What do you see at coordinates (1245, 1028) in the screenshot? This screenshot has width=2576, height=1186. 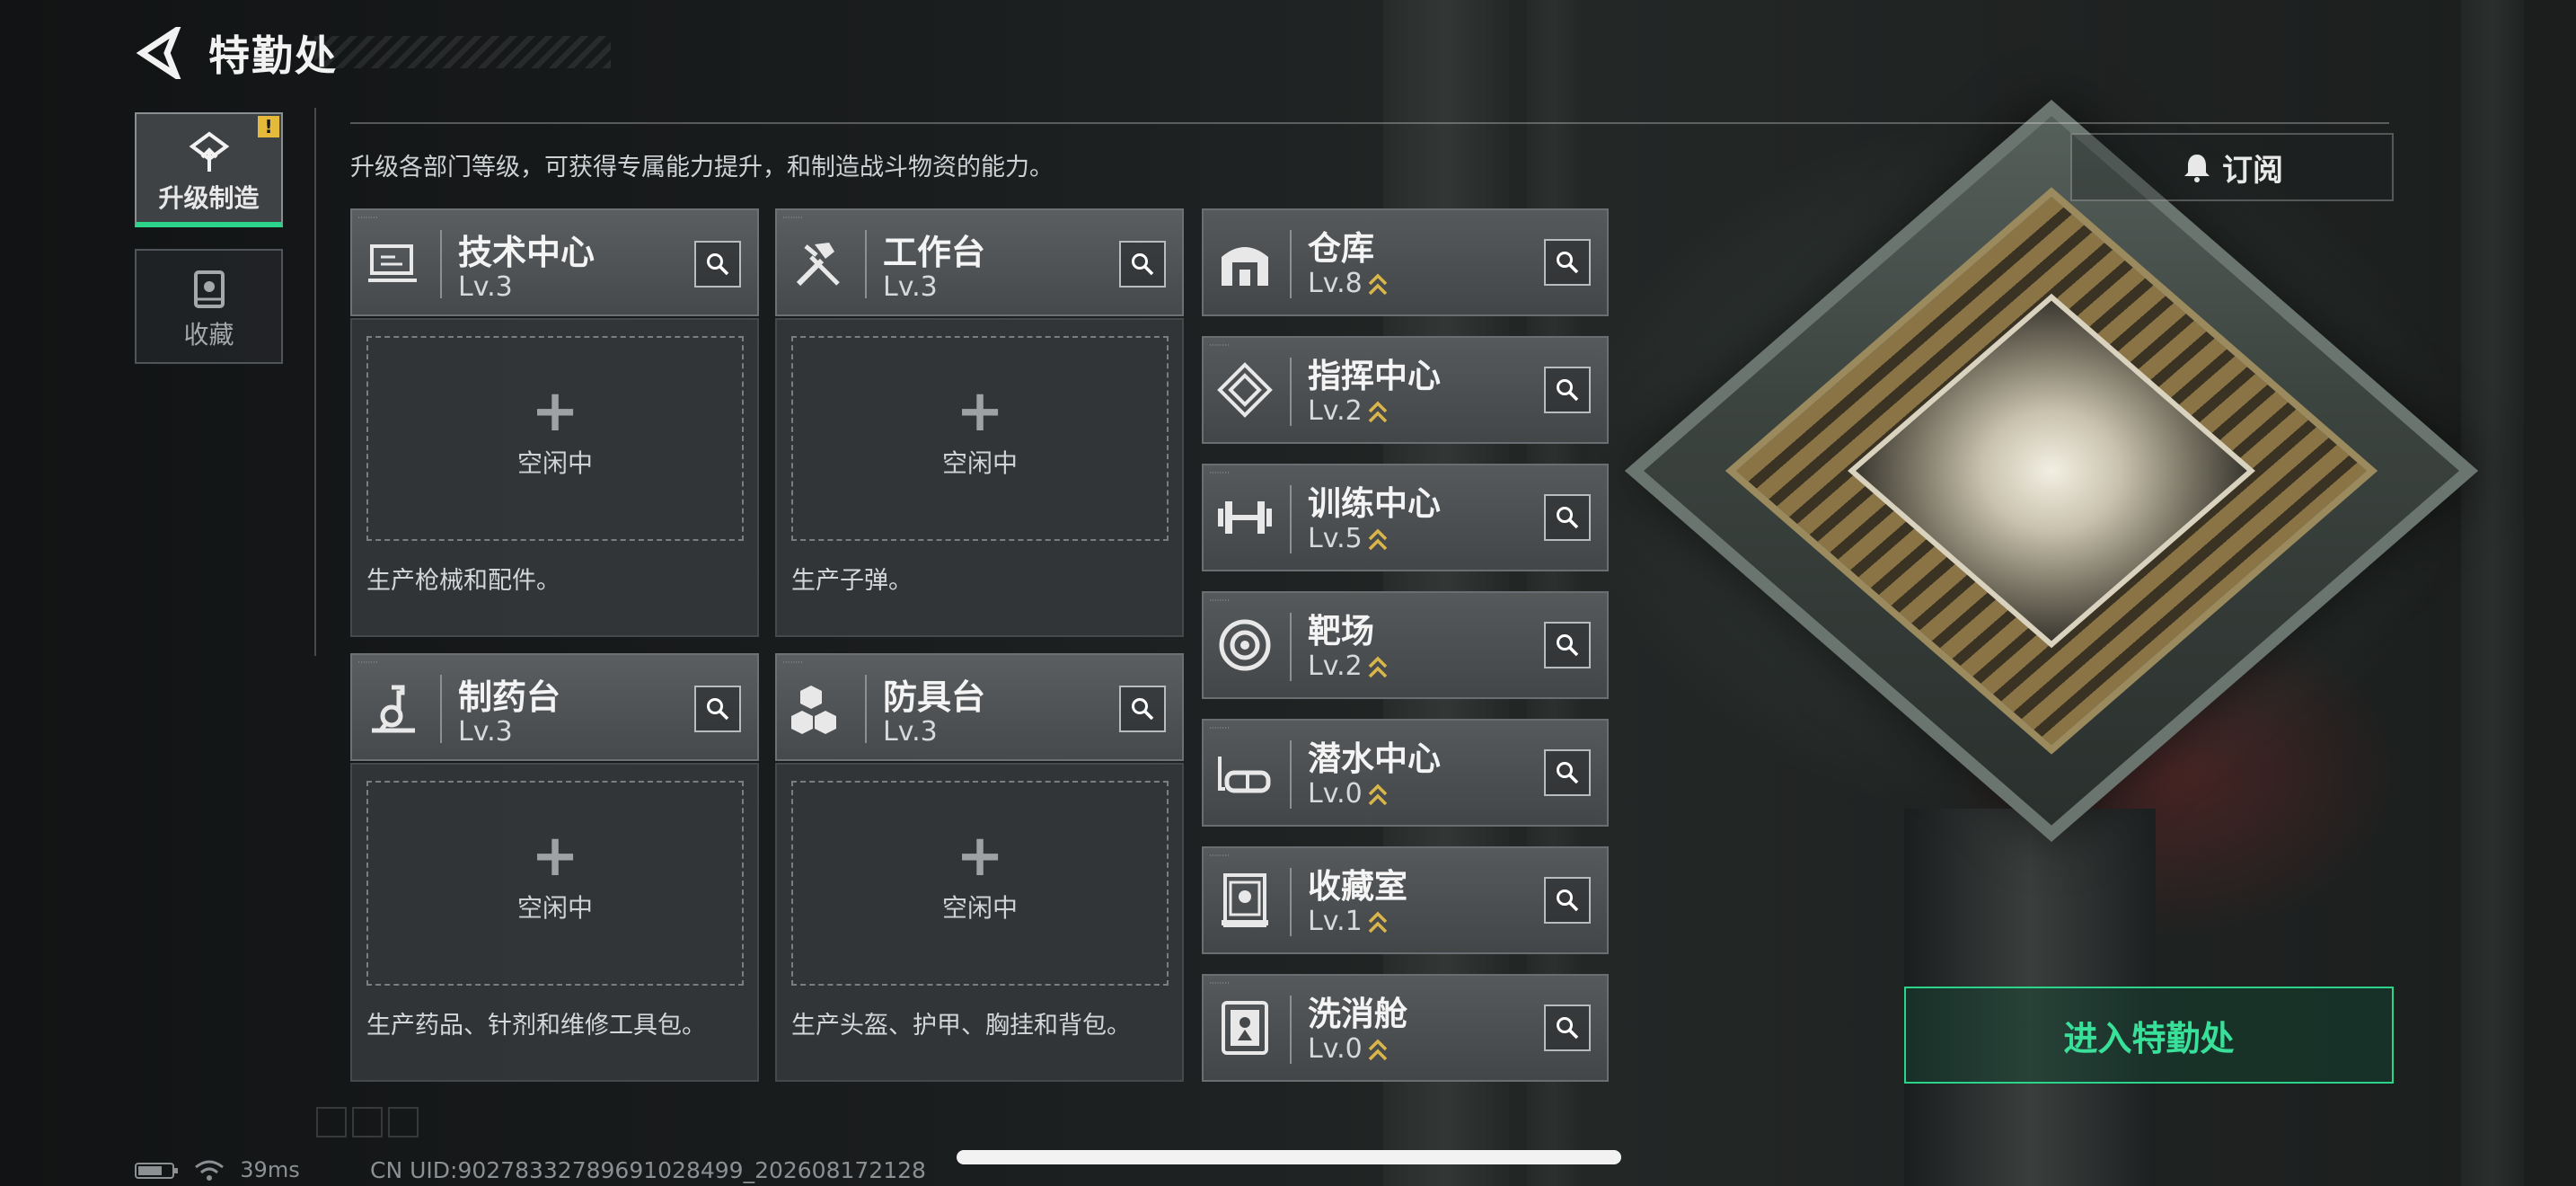 I see `decon-chamber-icon` at bounding box center [1245, 1028].